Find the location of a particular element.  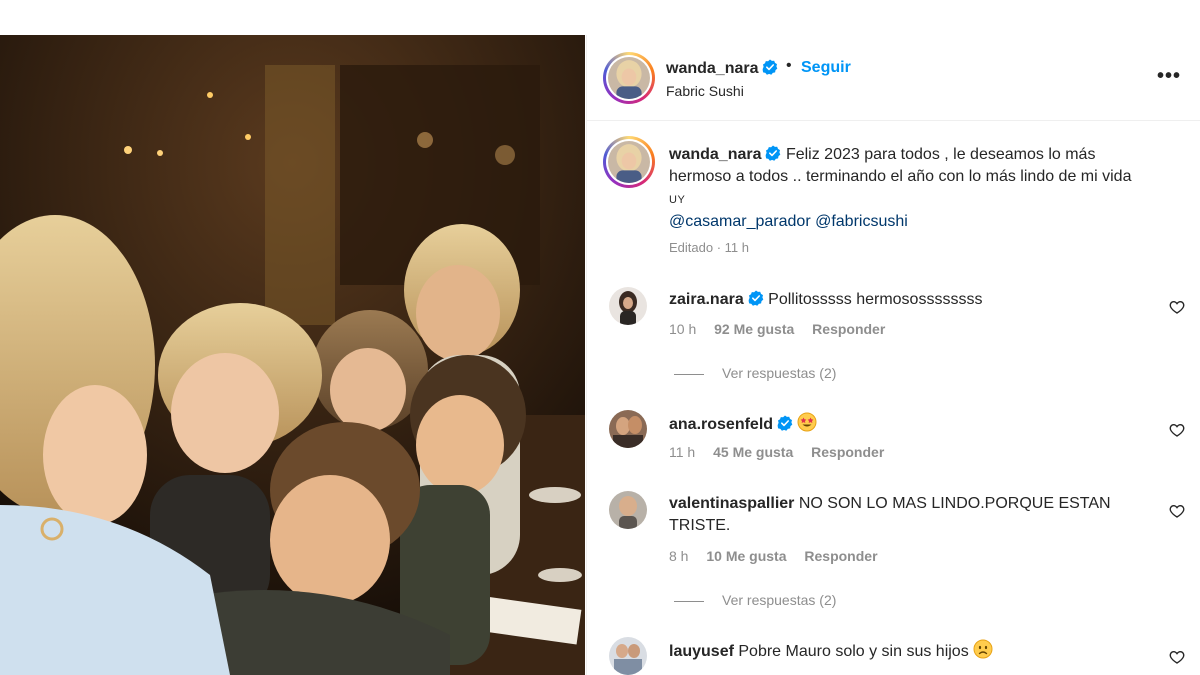

mention-fabricsushi: @fabricsushi is located at coordinates (861, 221).